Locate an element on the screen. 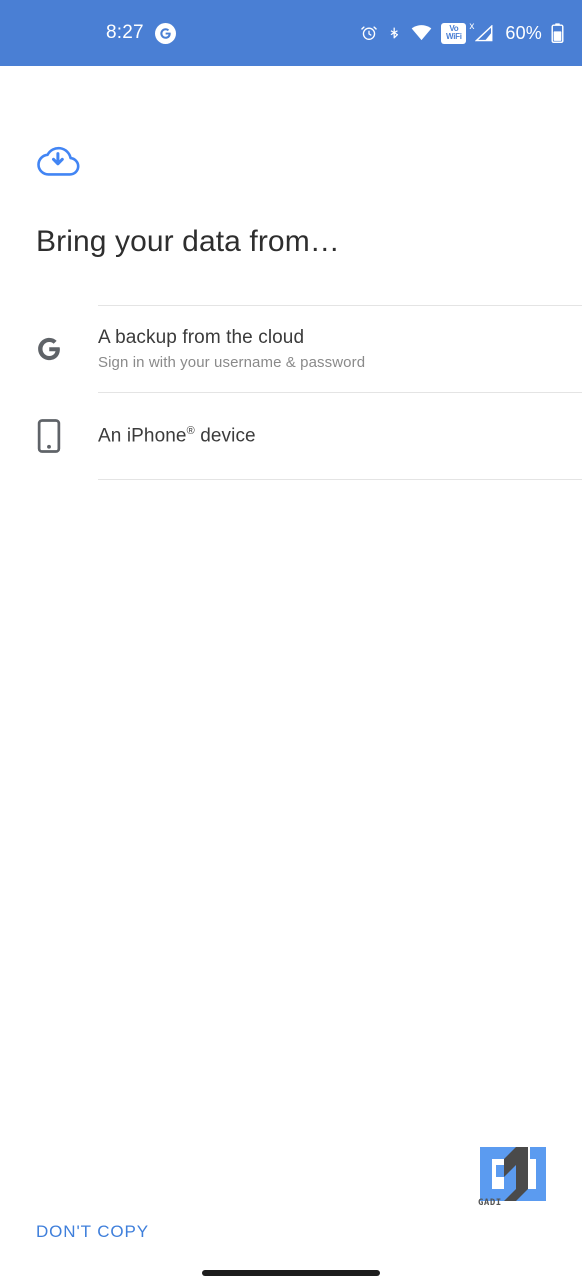 This screenshot has height=1286, width=582. status-bar-right: Vo WiFi x 60% is located at coordinates (462, 32).